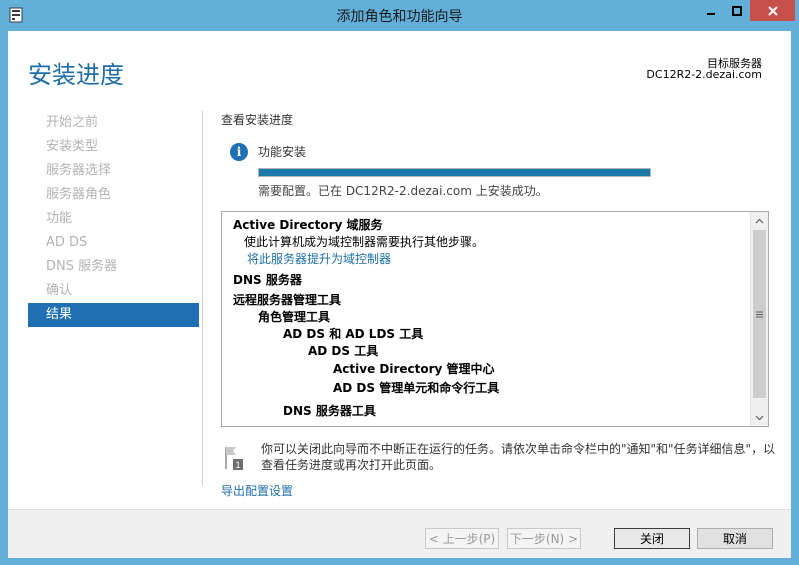 Image resolution: width=799 pixels, height=565 pixels. I want to click on cancel-button: 取消, so click(735, 538).